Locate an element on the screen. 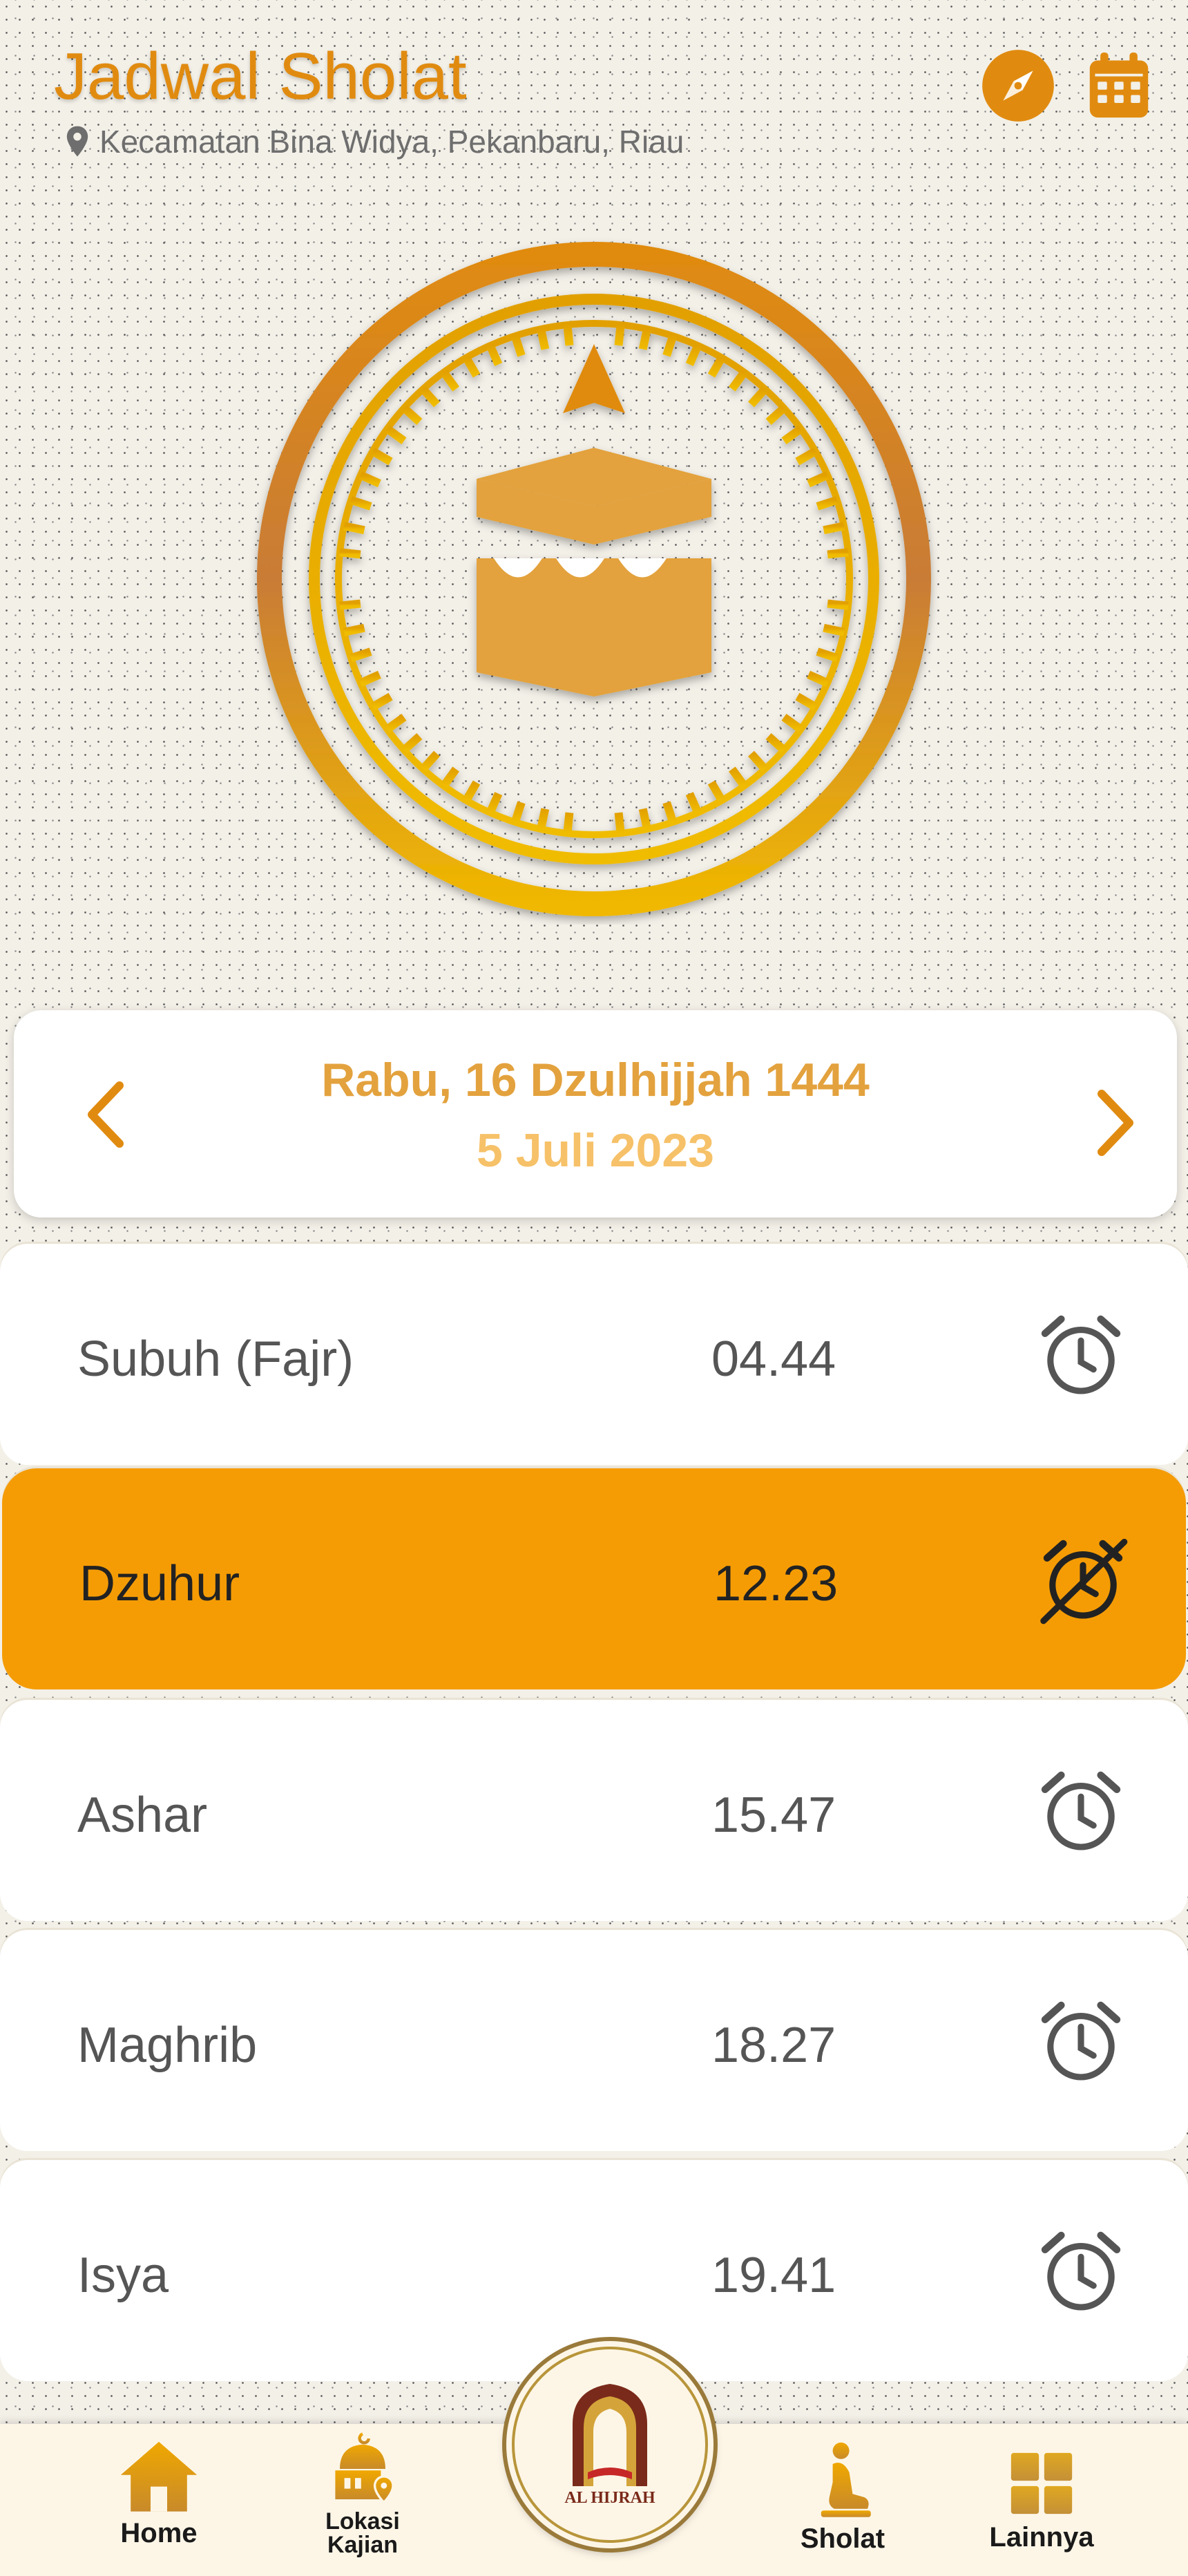  nav-sholat: Sholat is located at coordinates (843, 2500).